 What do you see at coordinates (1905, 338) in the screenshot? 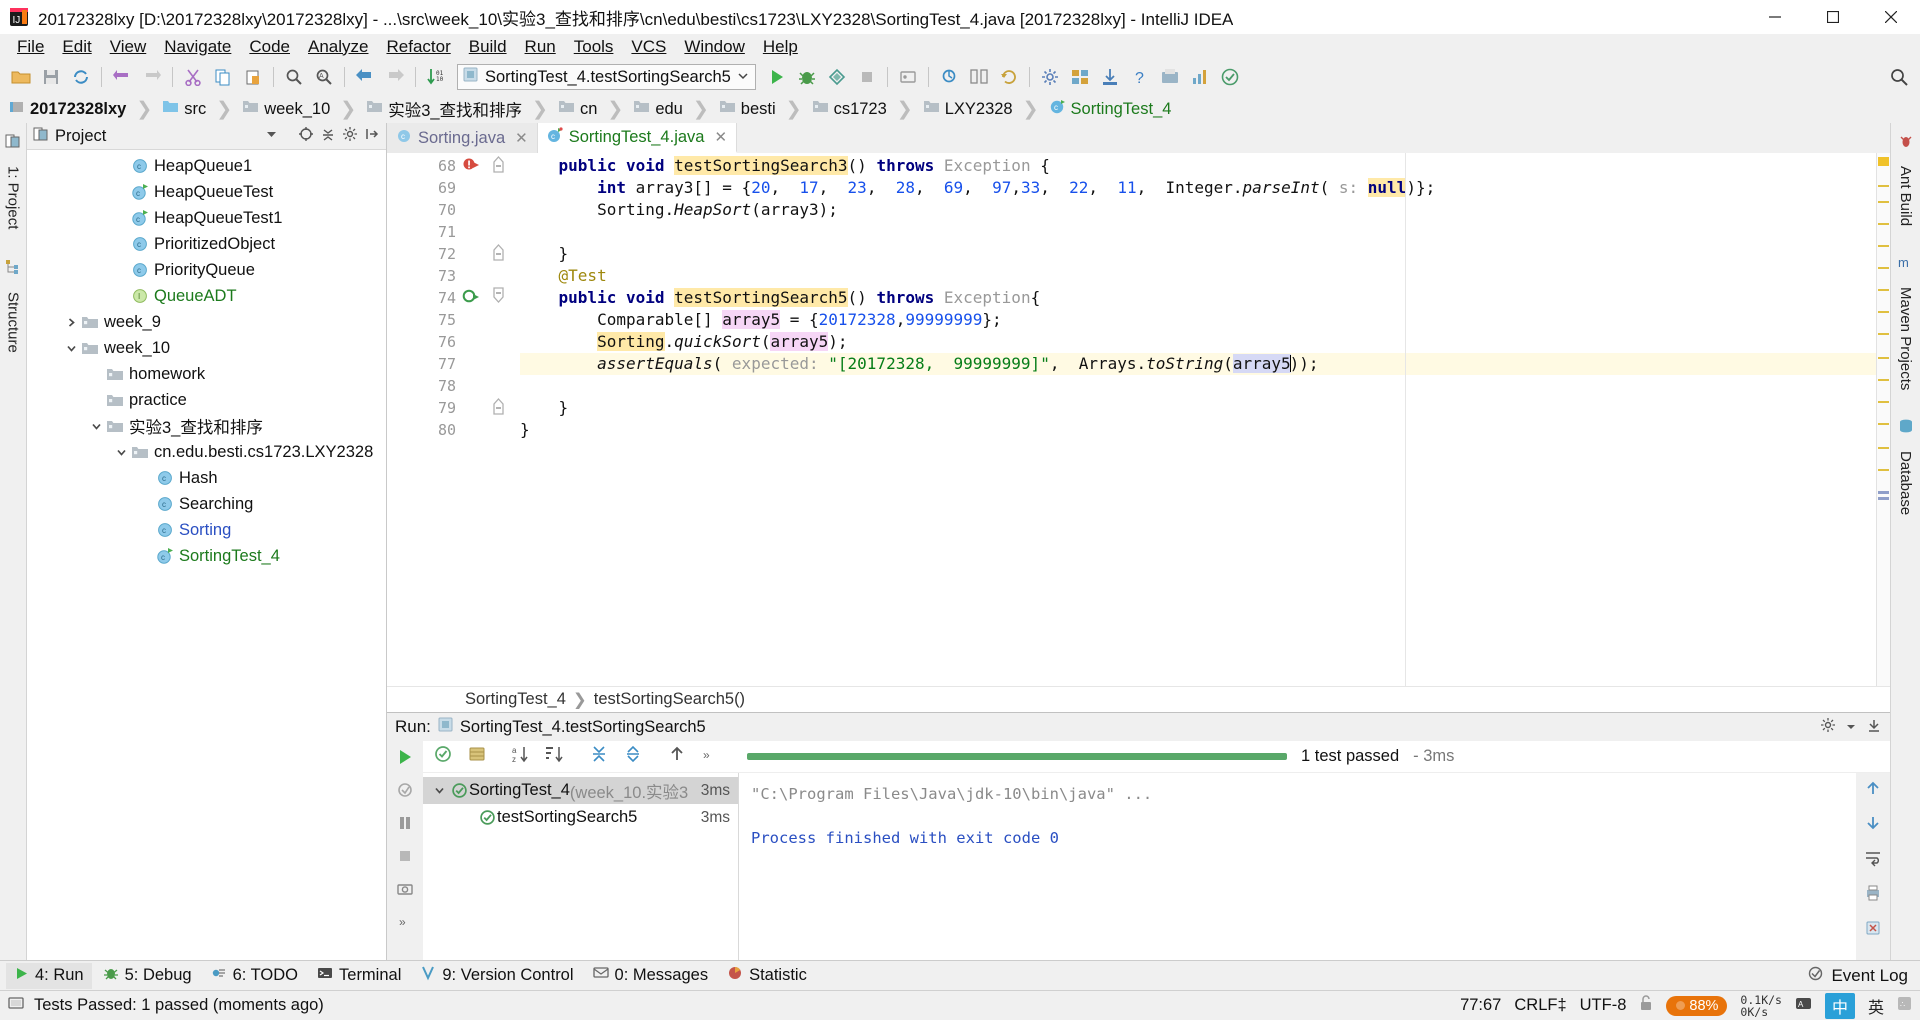
I see `rail-label-maven: Maven Projects` at bounding box center [1905, 338].